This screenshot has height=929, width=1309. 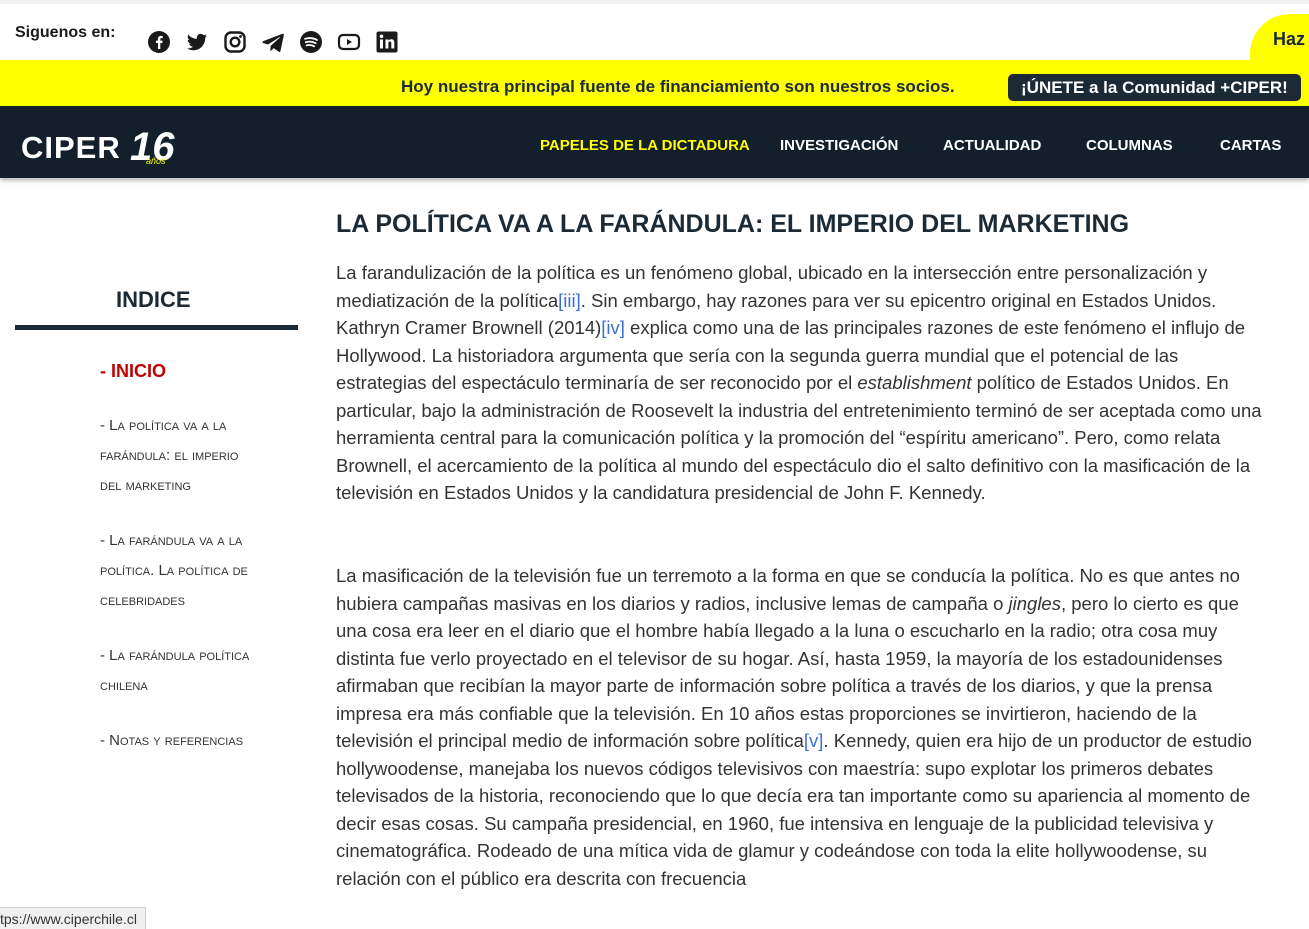 I want to click on index-title: INDICE, so click(x=153, y=299).